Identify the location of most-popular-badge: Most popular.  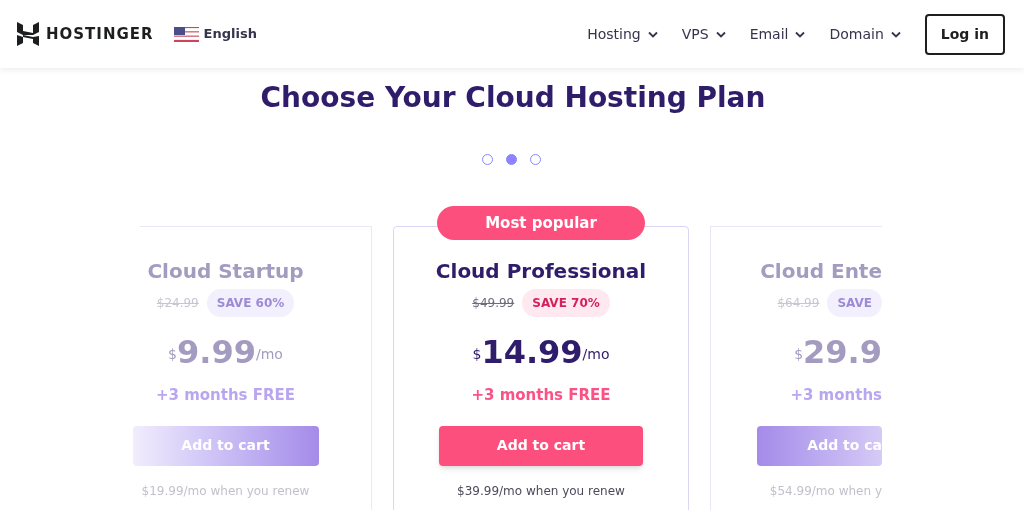
(541, 223).